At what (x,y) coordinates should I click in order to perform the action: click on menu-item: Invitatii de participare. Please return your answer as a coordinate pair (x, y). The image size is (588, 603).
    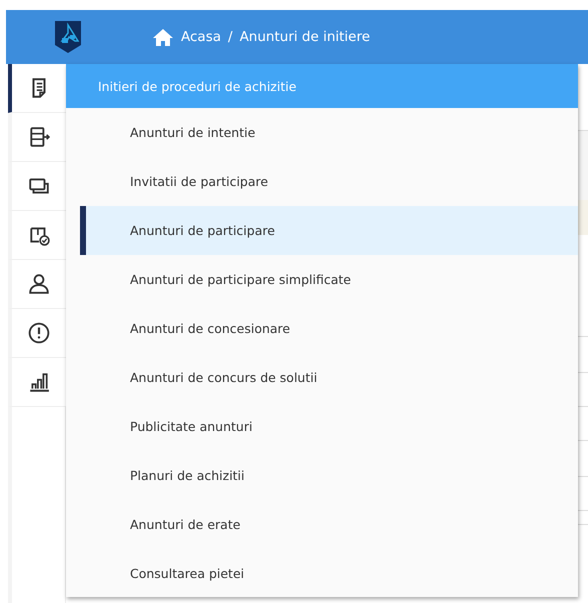
    Looking at the image, I should click on (329, 181).